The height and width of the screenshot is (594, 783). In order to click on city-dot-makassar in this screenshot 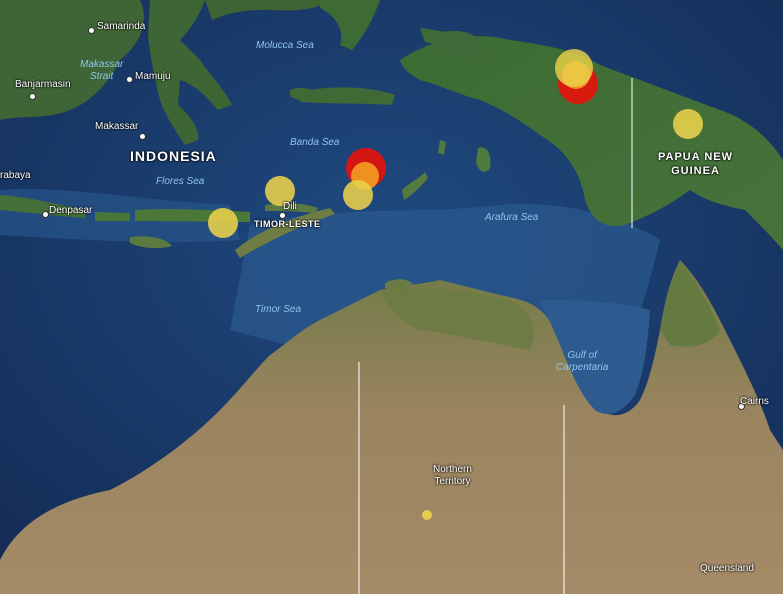, I will do `click(142, 136)`.